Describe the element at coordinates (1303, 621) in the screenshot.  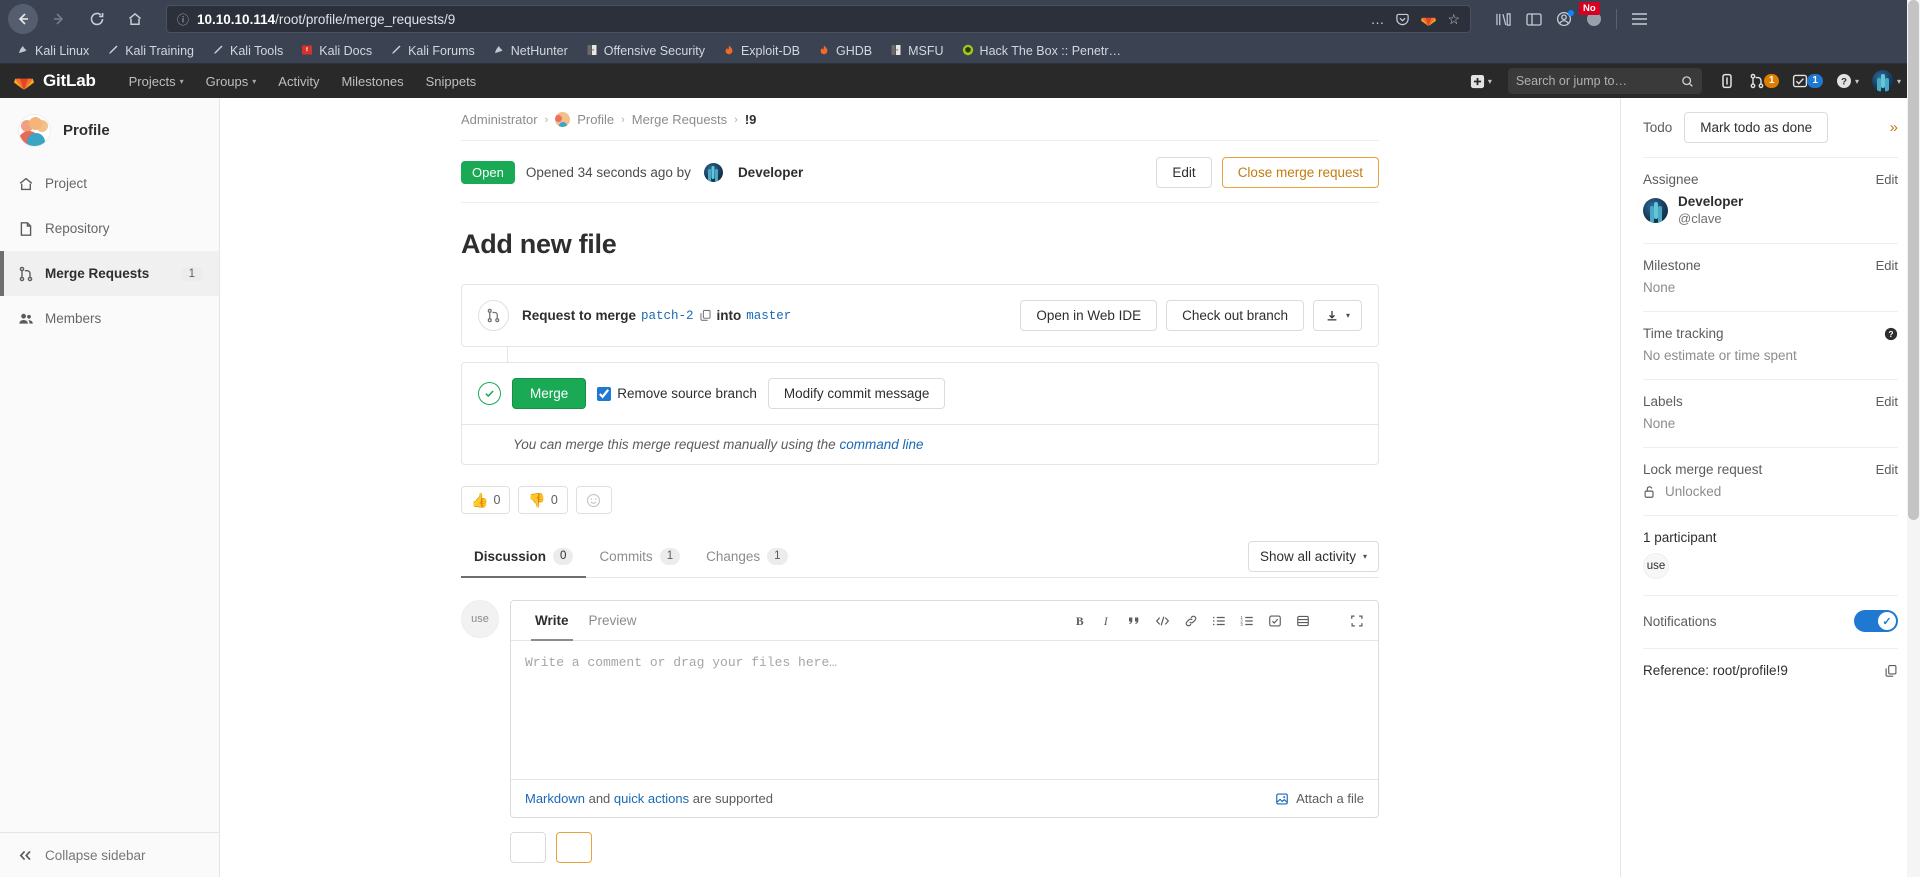
I see `table-icon` at that location.